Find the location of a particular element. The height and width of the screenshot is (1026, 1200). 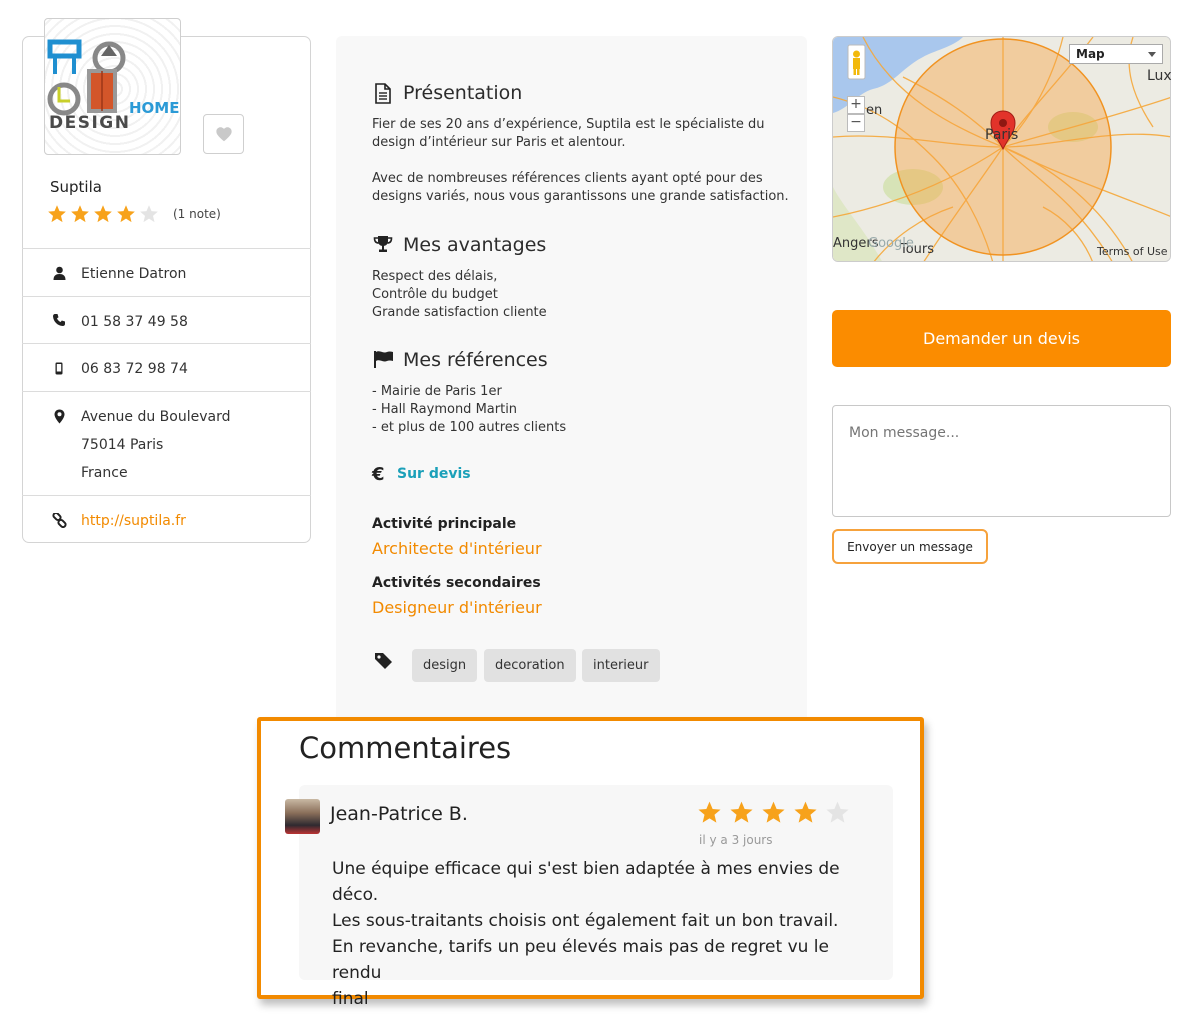

logo-graphic is located at coordinates (86, 77).